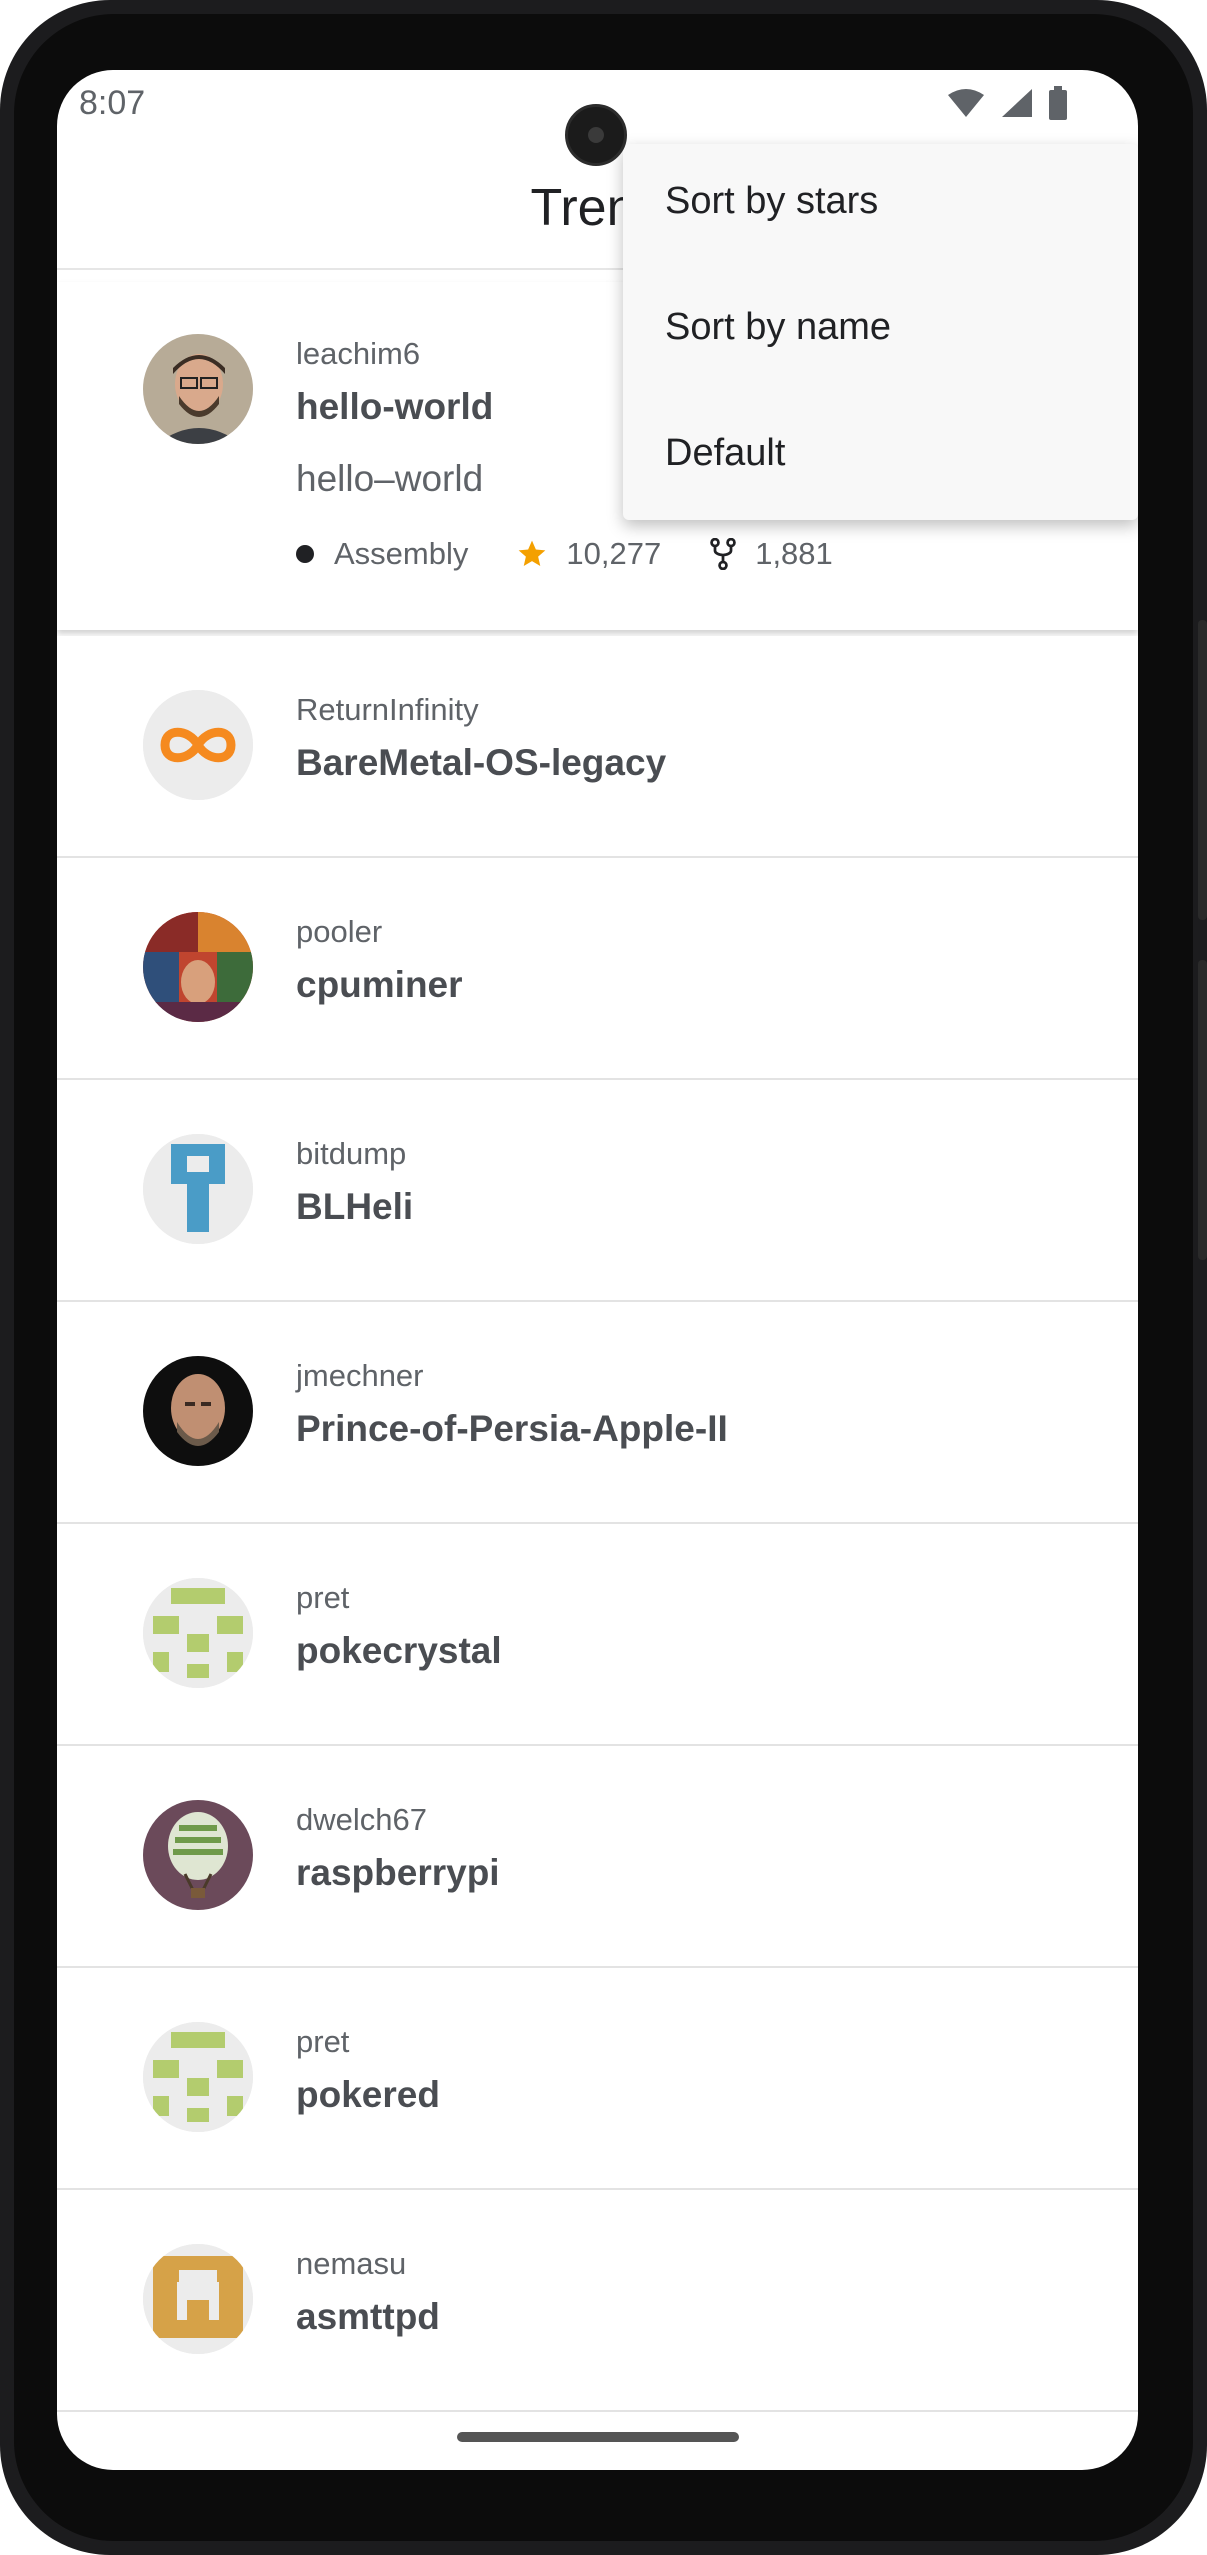 This screenshot has width=1207, height=2555. Describe the element at coordinates (351, 2263) in the screenshot. I see `repo-owner: nemasu` at that location.